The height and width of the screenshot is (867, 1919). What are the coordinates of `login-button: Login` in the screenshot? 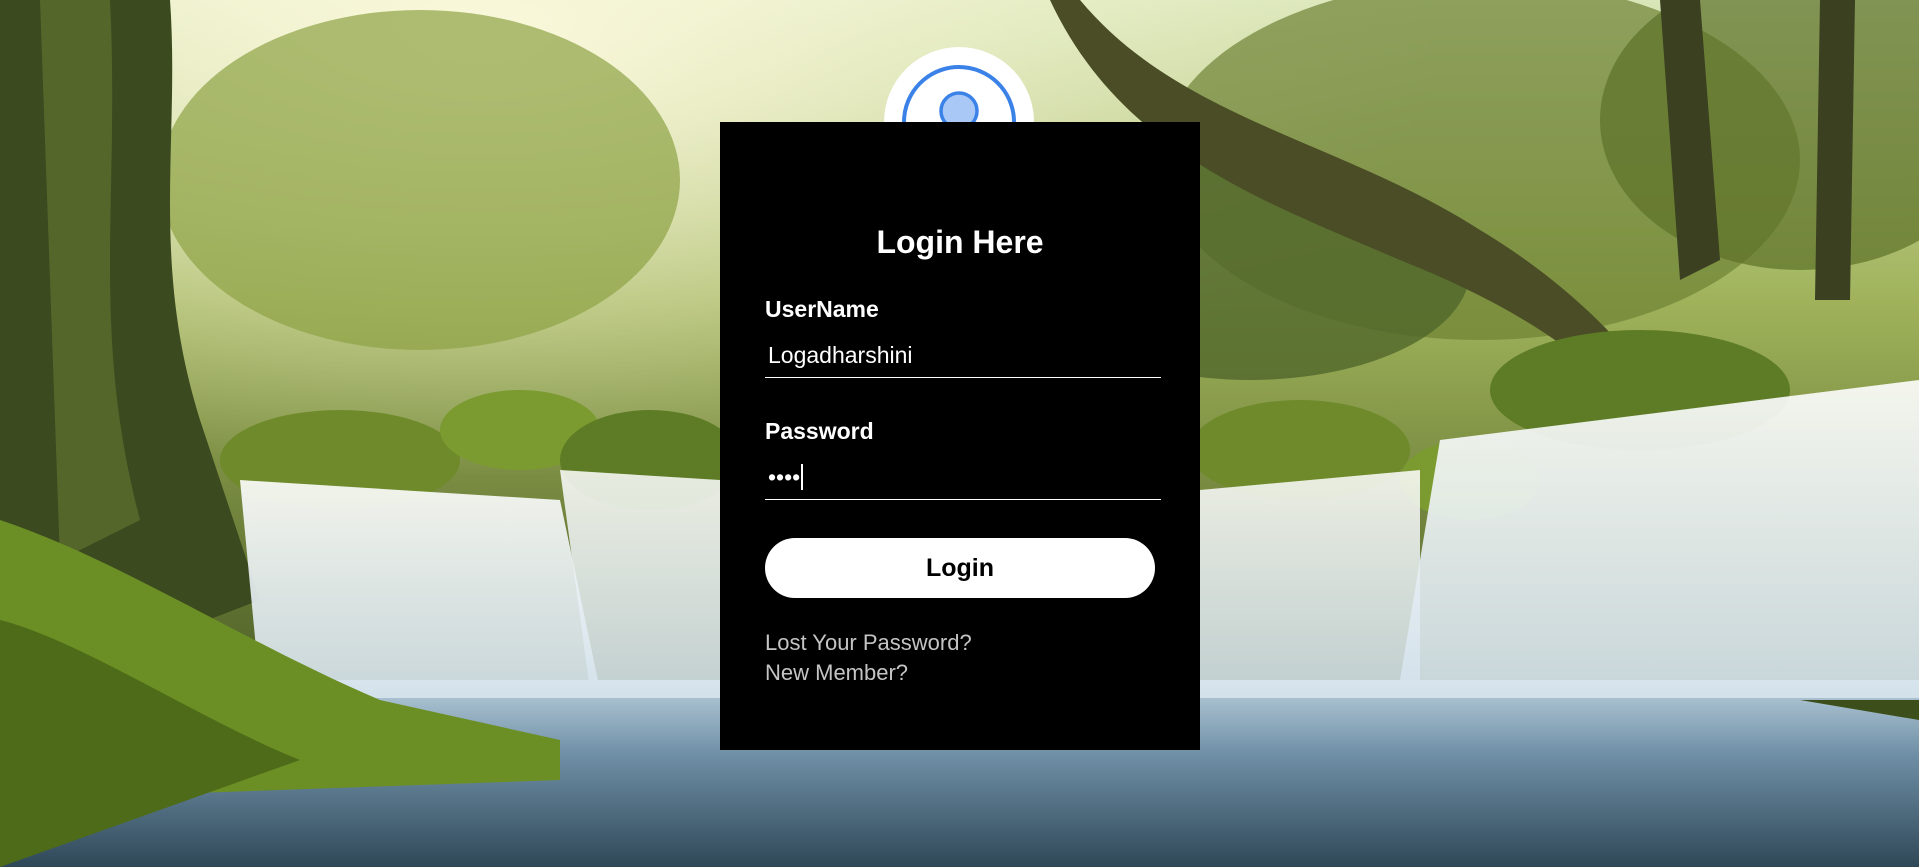 It's located at (960, 568).